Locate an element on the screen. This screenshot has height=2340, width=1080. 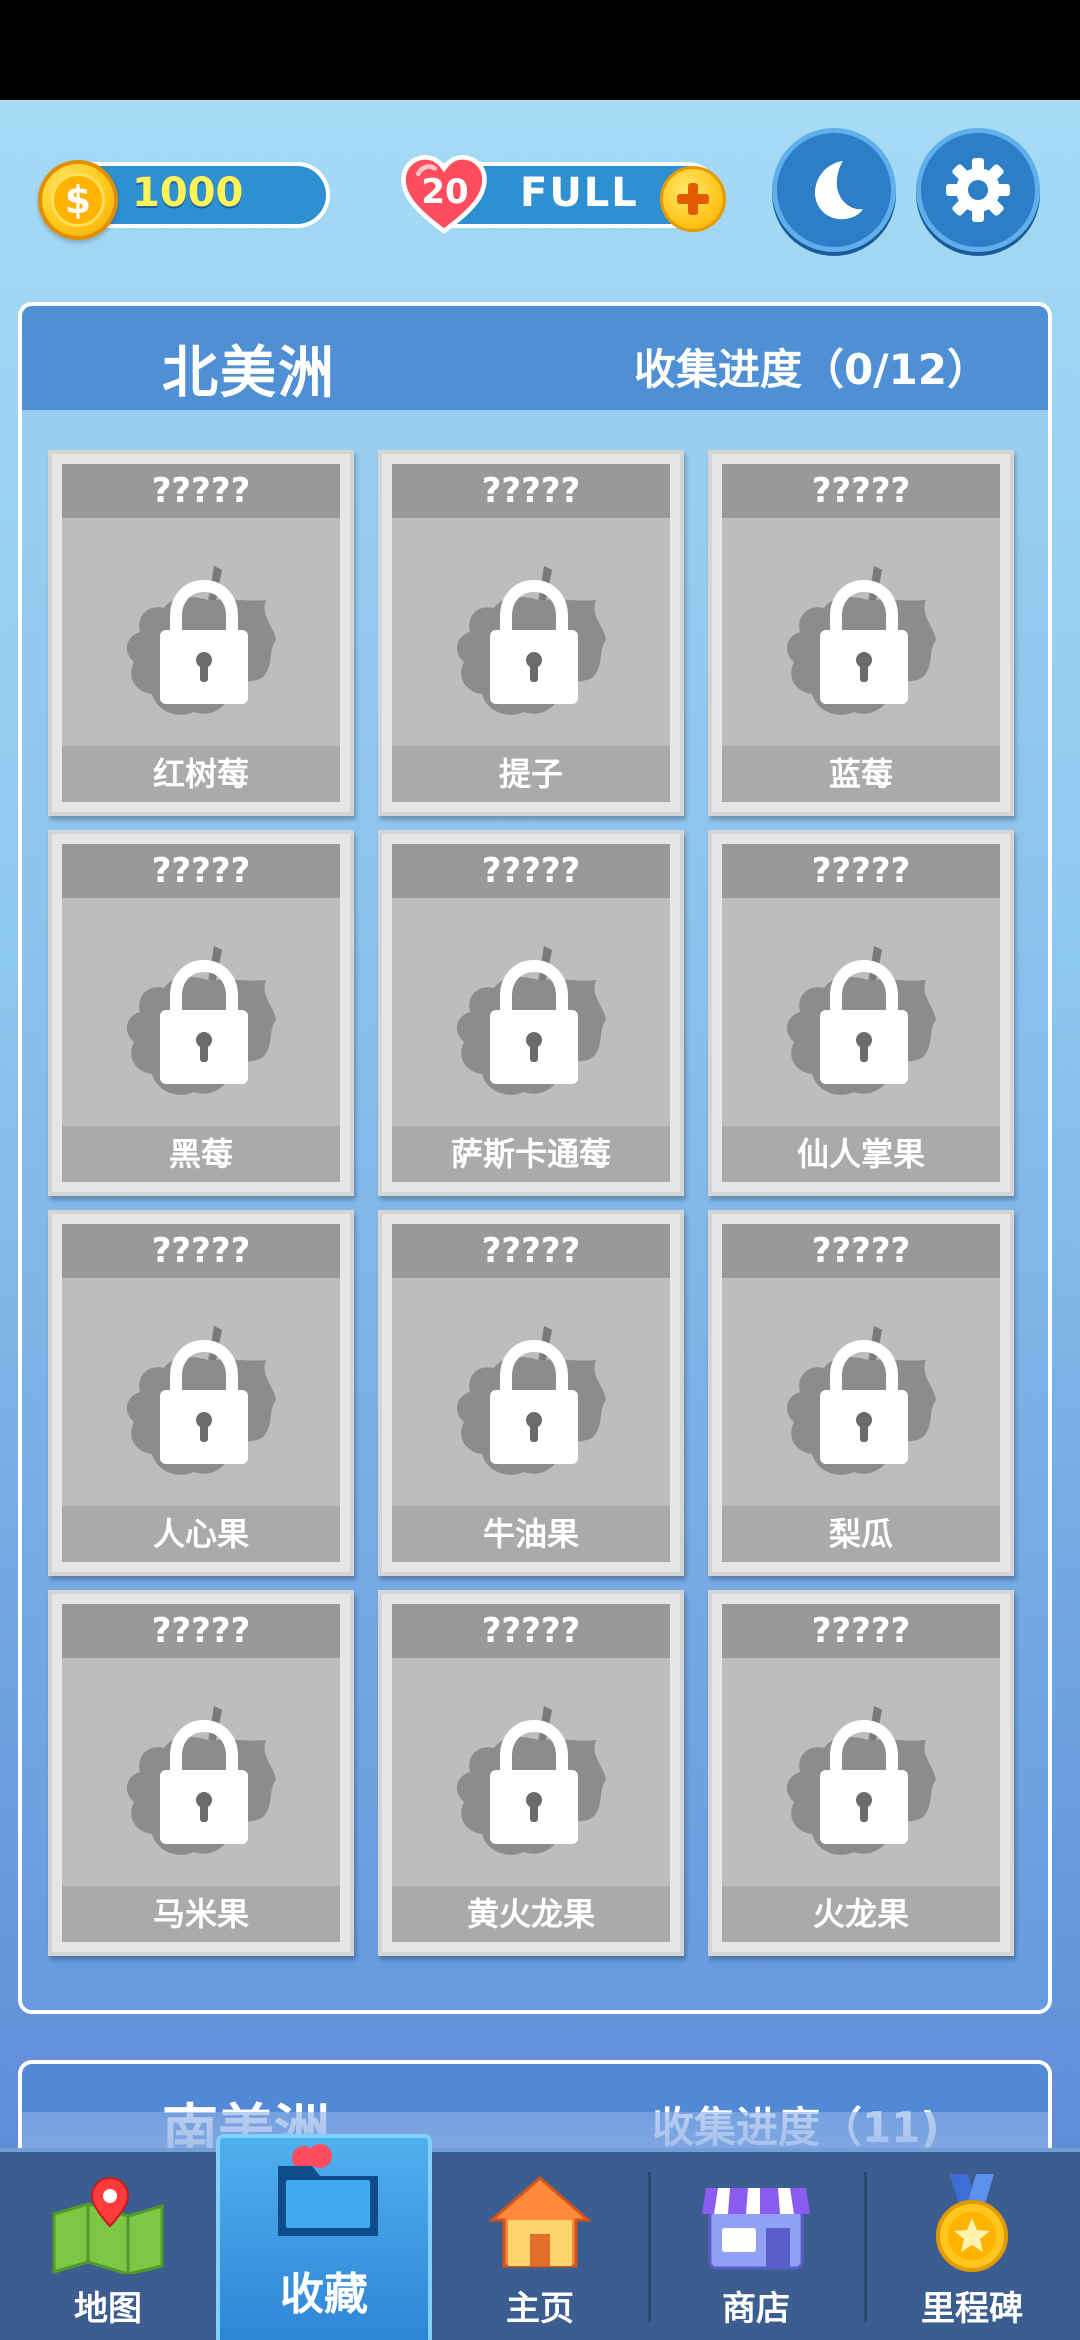
nav-collection-label: 收藏 is located at coordinates (324, 2294).